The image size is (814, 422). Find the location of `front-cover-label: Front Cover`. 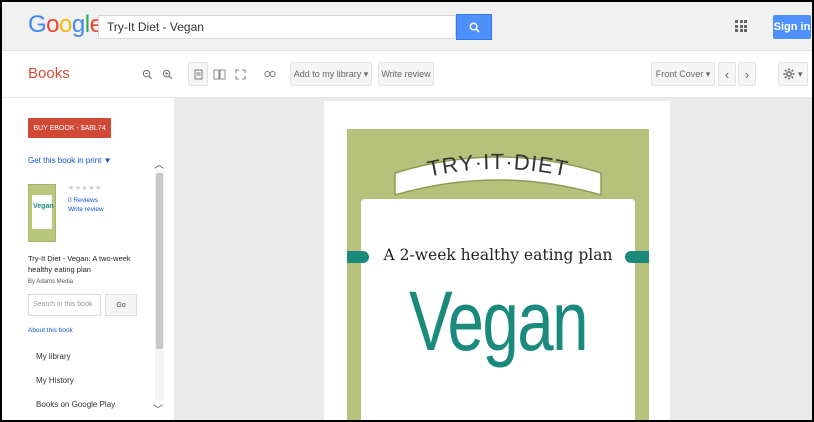

front-cover-label: Front Cover is located at coordinates (679, 74).